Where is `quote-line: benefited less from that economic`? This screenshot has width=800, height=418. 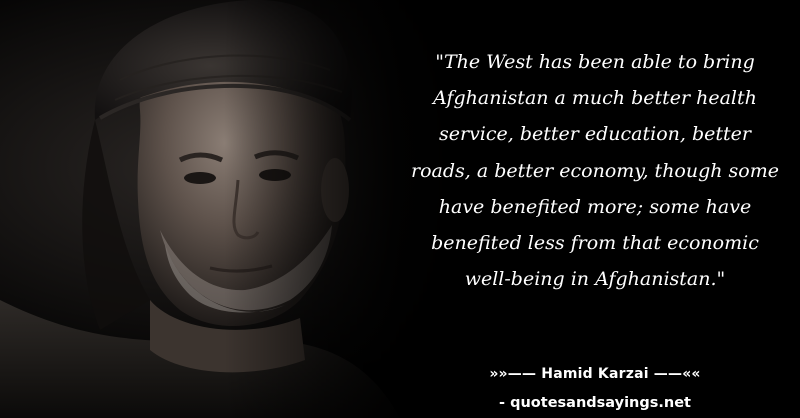
quote-line: benefited less from that economic is located at coordinates (595, 243).